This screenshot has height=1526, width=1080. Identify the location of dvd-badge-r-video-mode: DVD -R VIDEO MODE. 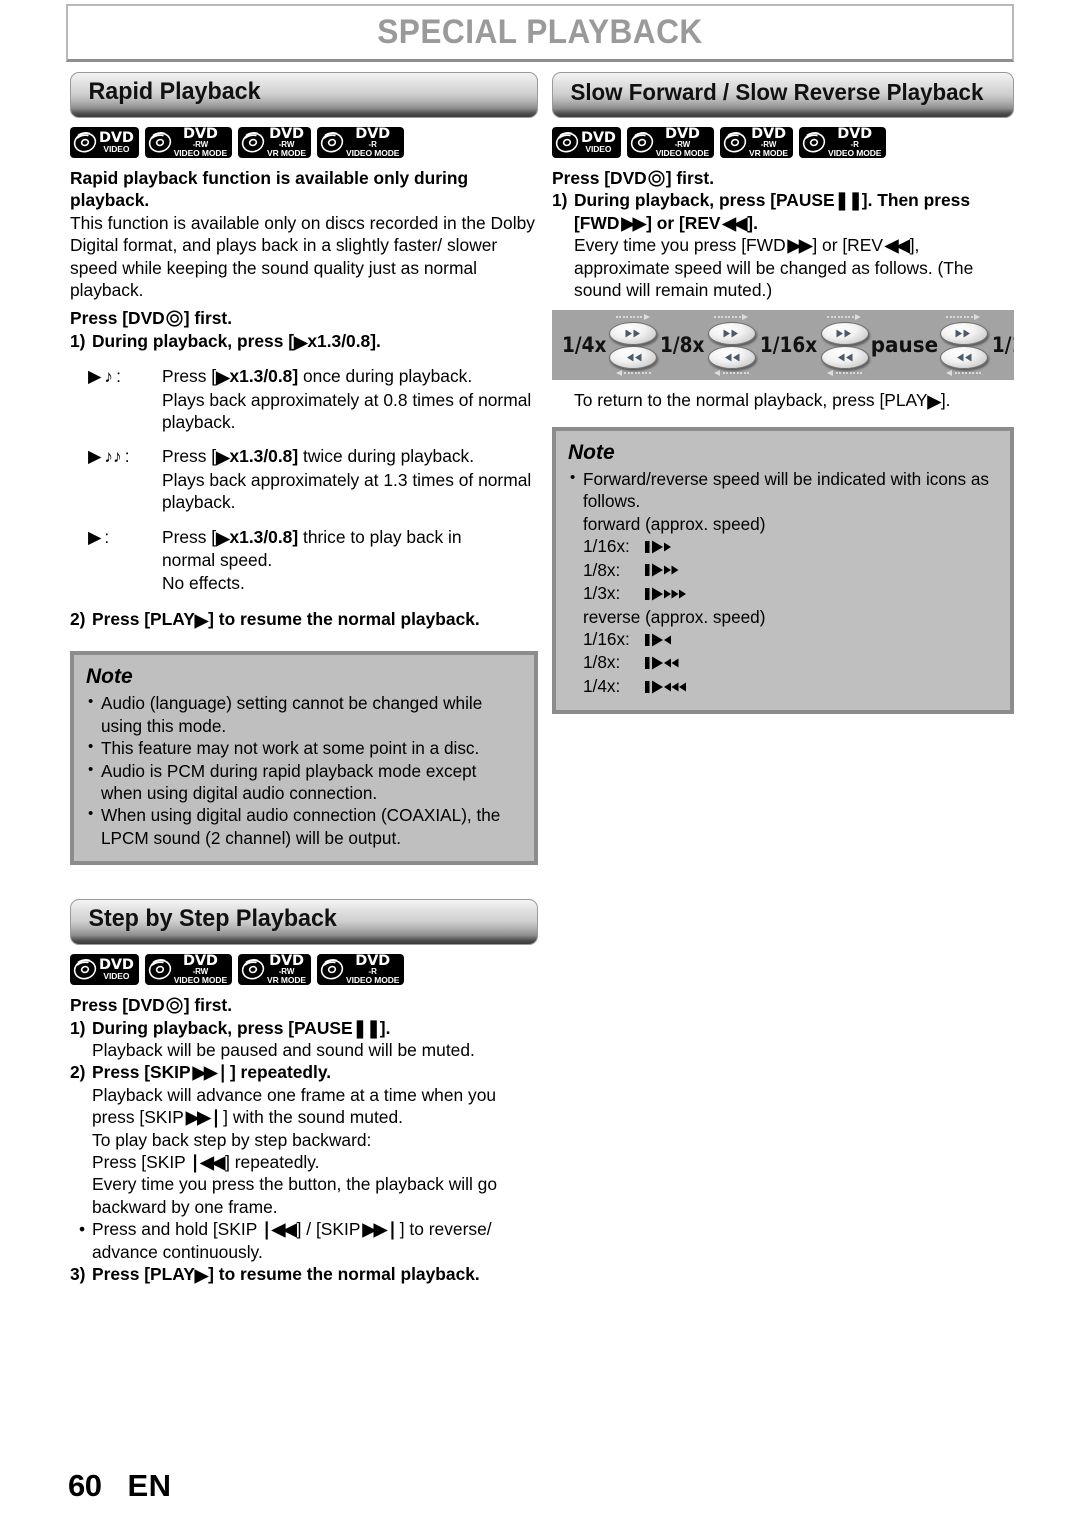
(843, 142).